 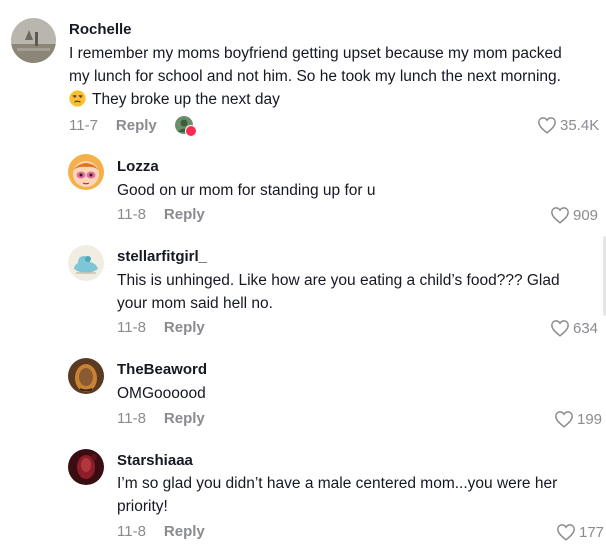 What do you see at coordinates (580, 125) in the screenshot?
I see `like-count: 35.4K` at bounding box center [580, 125].